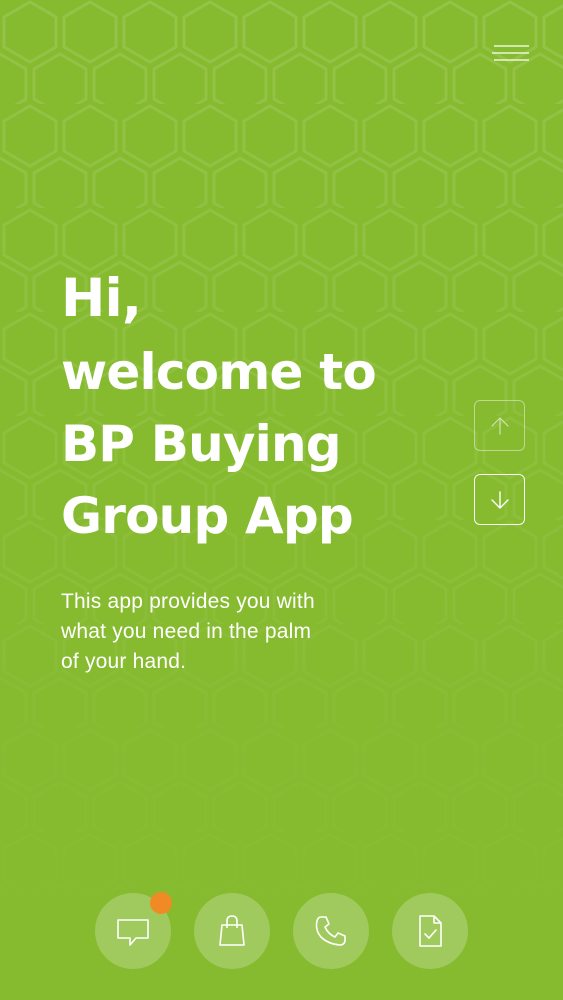 The width and height of the screenshot is (563, 1000). What do you see at coordinates (201, 444) in the screenshot?
I see `welcome-title-line-2: BP Buying` at bounding box center [201, 444].